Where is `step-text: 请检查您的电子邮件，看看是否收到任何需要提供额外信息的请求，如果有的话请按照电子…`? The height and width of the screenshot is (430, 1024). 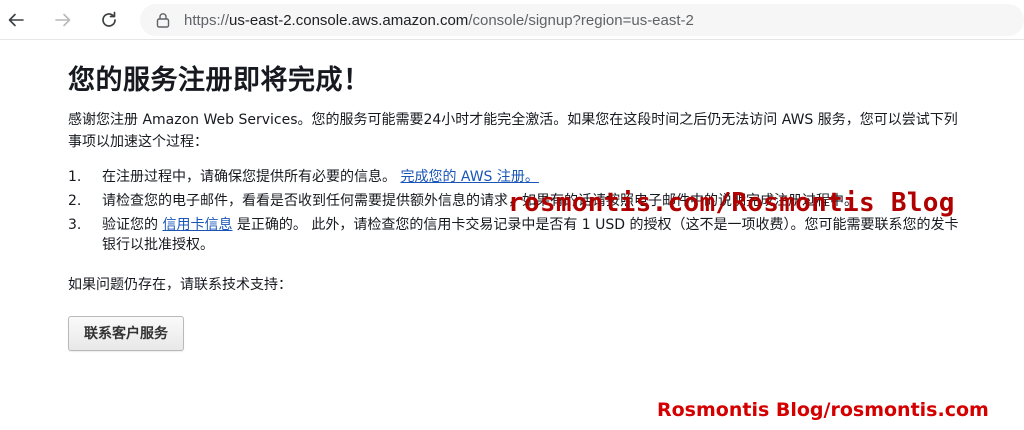
step-text: 请检查您的电子邮件，看看是否收到任何需要提供额外信息的请求，如果有的话请按照电子… is located at coordinates (480, 201).